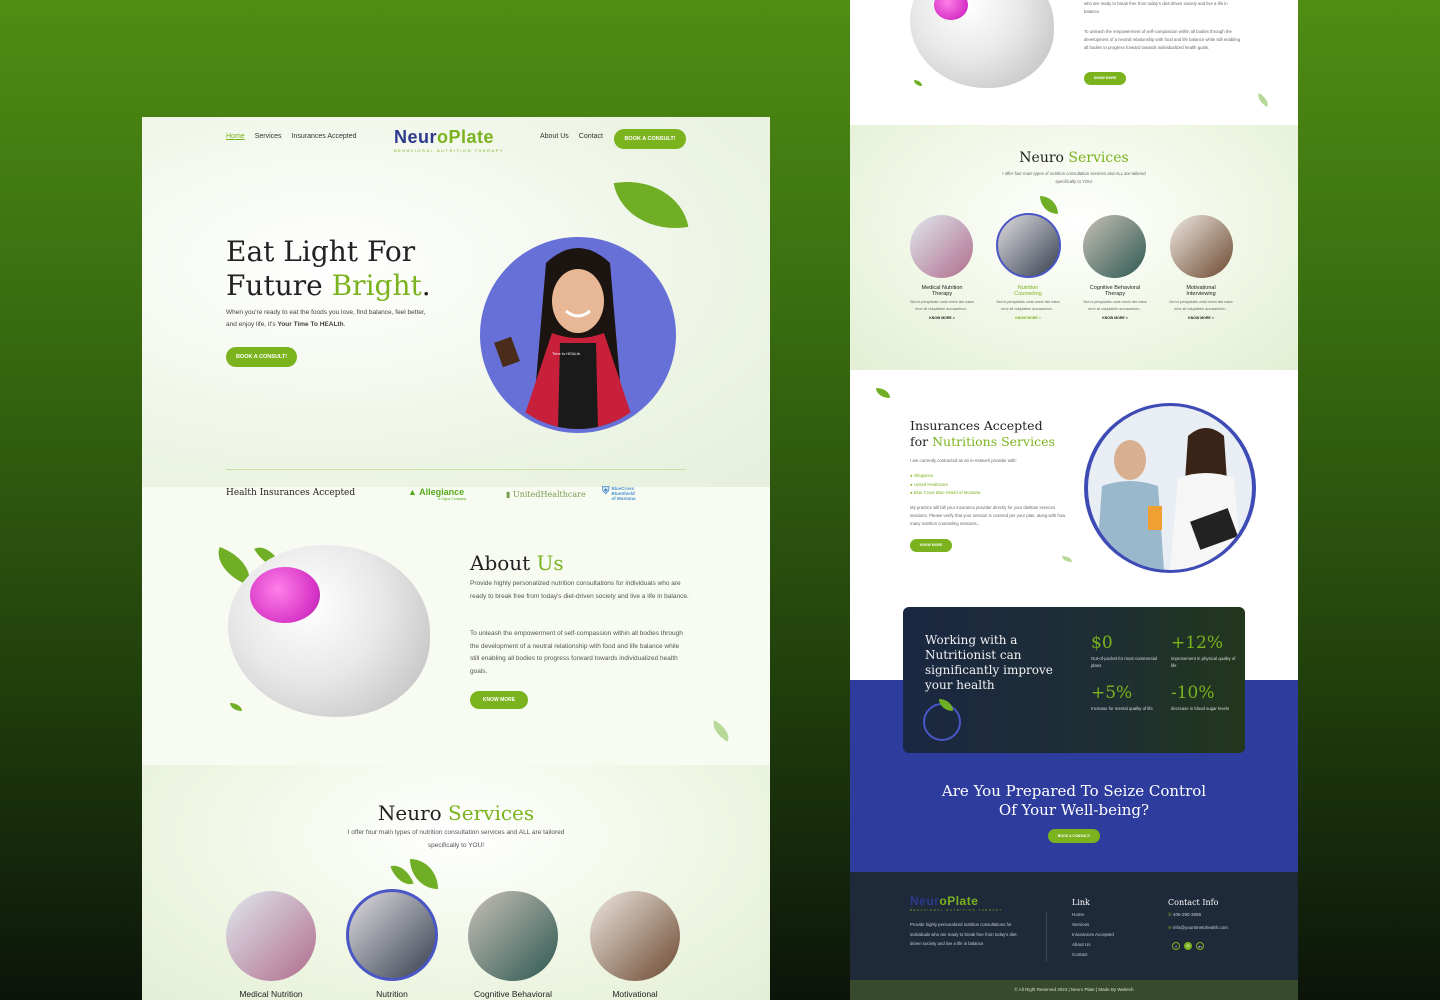 The width and height of the screenshot is (1440, 1000). What do you see at coordinates (1115, 294) in the screenshot?
I see `service-title-2: Therapy` at bounding box center [1115, 294].